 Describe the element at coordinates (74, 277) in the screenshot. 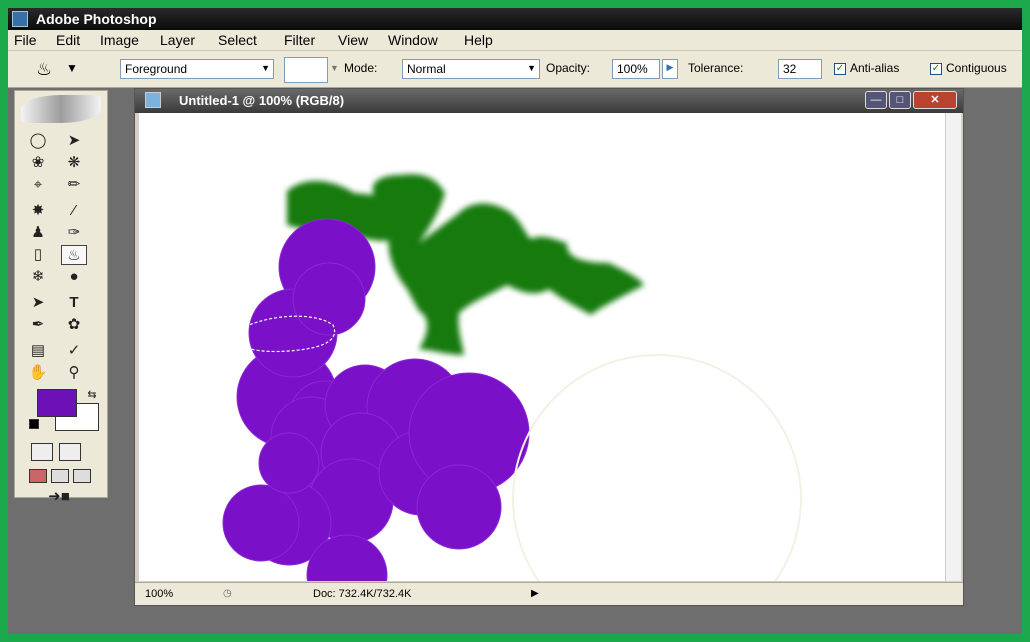

I see `dodge-tool-icon: ●` at that location.